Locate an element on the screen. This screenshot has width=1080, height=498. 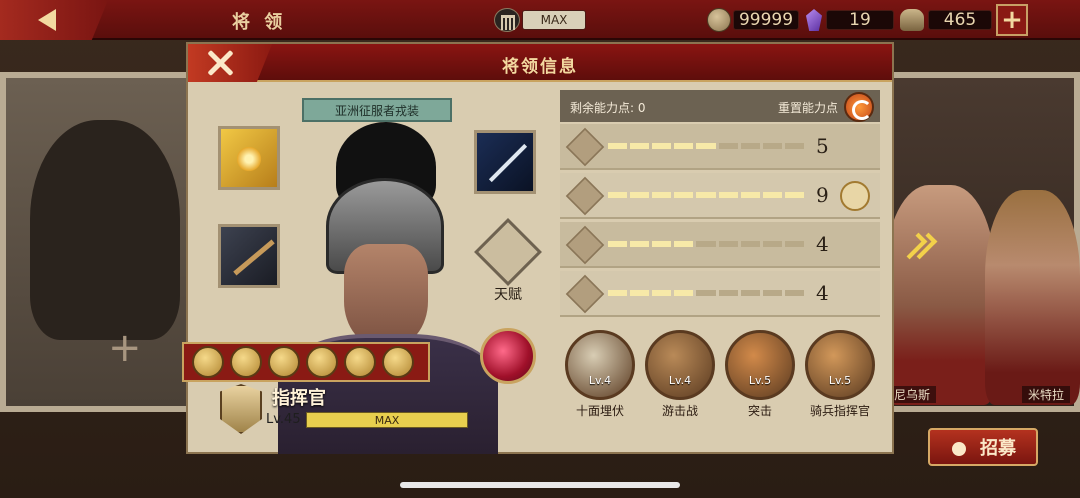
spear-equipment-slot is located at coordinates (249, 256).